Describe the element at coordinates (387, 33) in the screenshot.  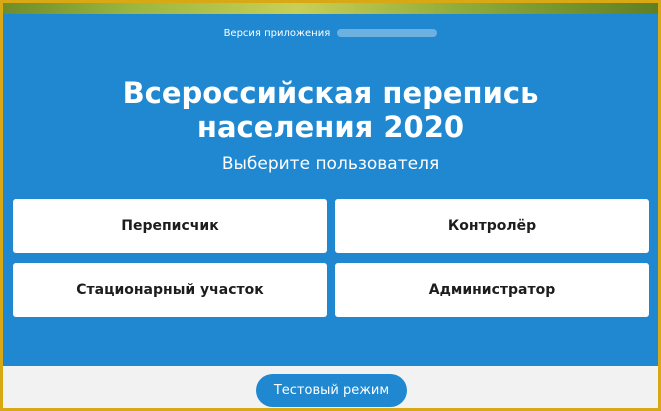
I see `version-value-blurred` at that location.